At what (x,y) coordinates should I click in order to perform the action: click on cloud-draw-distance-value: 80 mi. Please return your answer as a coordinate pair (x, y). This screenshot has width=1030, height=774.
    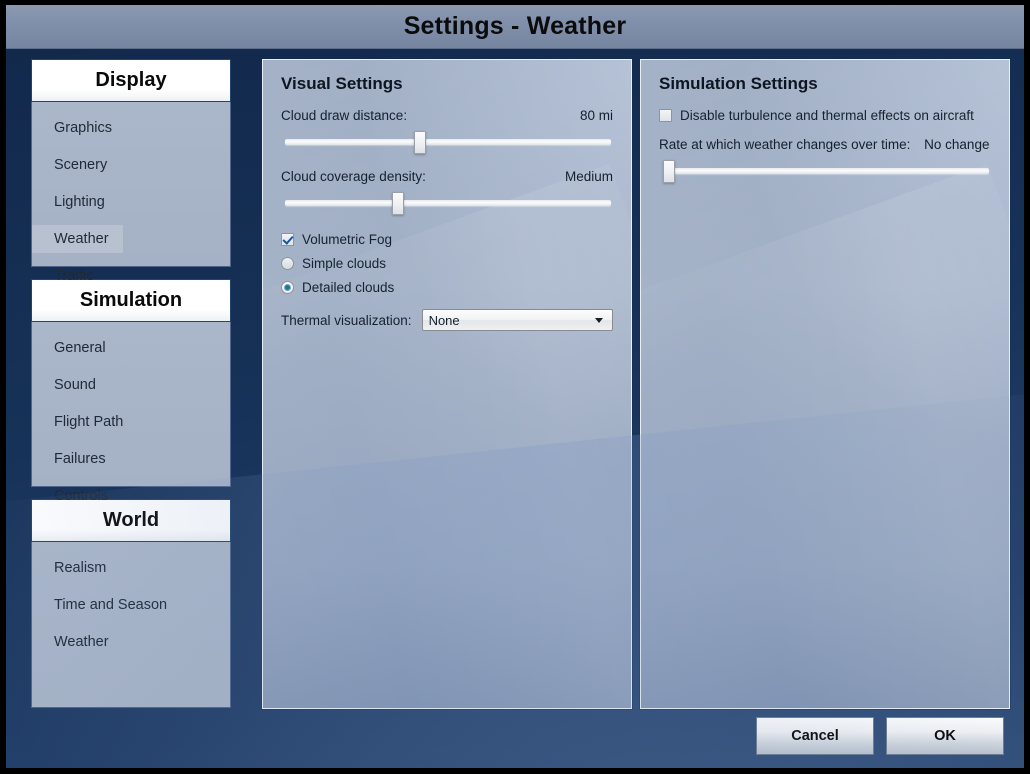
    Looking at the image, I should click on (596, 115).